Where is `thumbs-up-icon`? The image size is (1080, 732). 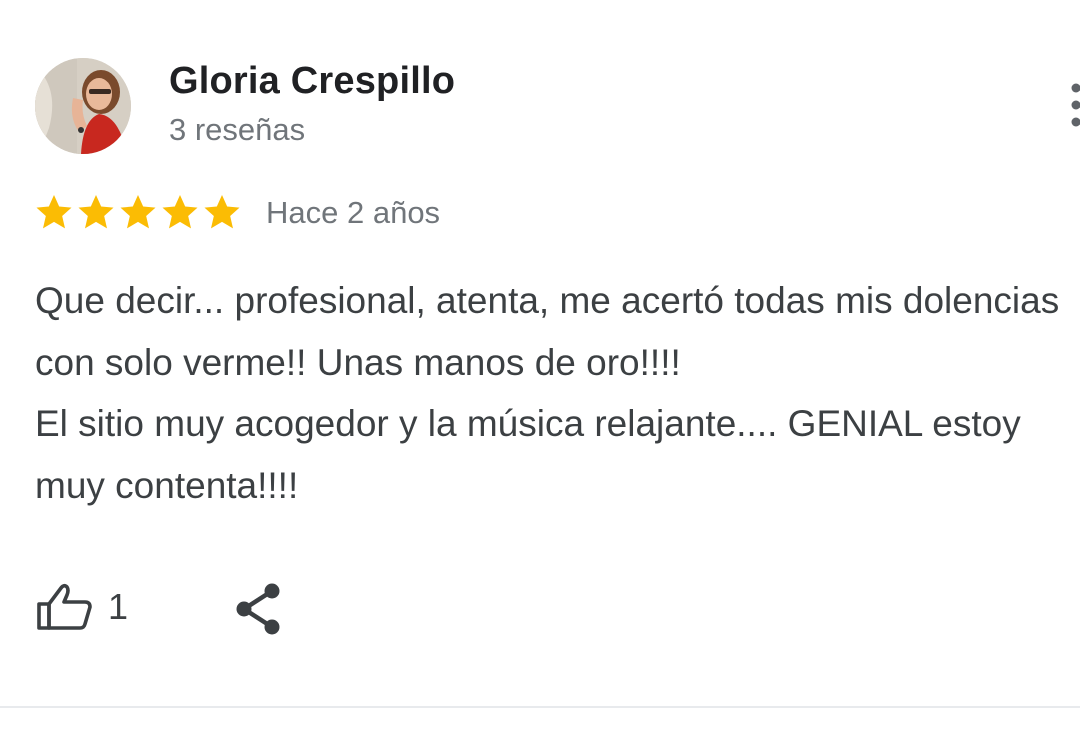 thumbs-up-icon is located at coordinates (64, 606).